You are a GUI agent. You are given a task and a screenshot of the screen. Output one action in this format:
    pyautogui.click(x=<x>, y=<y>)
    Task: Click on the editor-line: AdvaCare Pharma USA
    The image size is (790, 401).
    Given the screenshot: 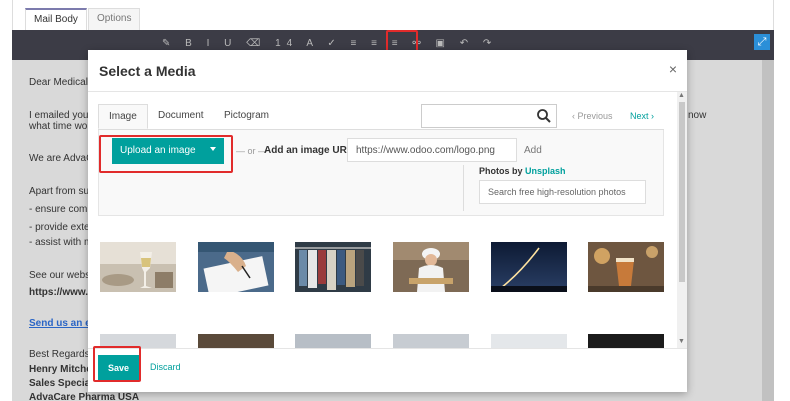 What is the action you would take?
    pyautogui.click(x=84, y=396)
    